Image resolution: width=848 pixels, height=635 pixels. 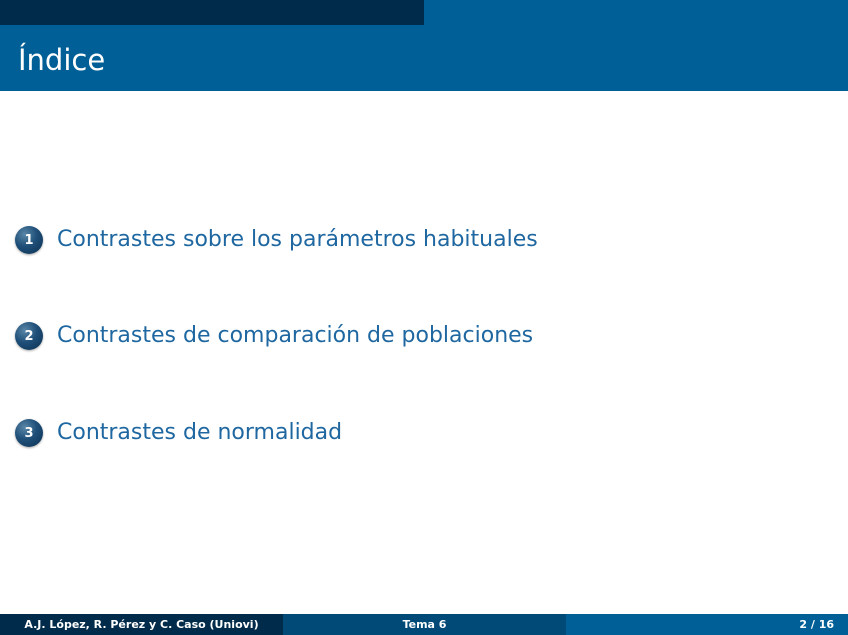 I want to click on header-top-strip, so click(x=424, y=12).